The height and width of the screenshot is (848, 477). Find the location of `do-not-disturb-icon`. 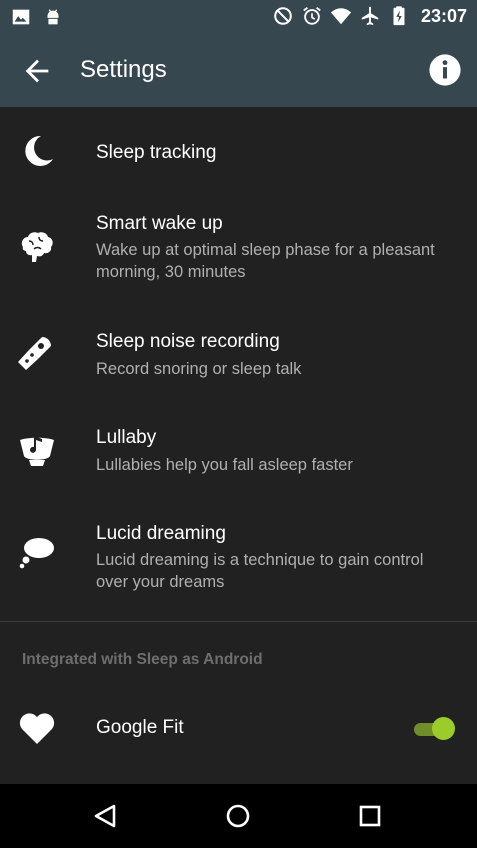

do-not-disturb-icon is located at coordinates (283, 16).